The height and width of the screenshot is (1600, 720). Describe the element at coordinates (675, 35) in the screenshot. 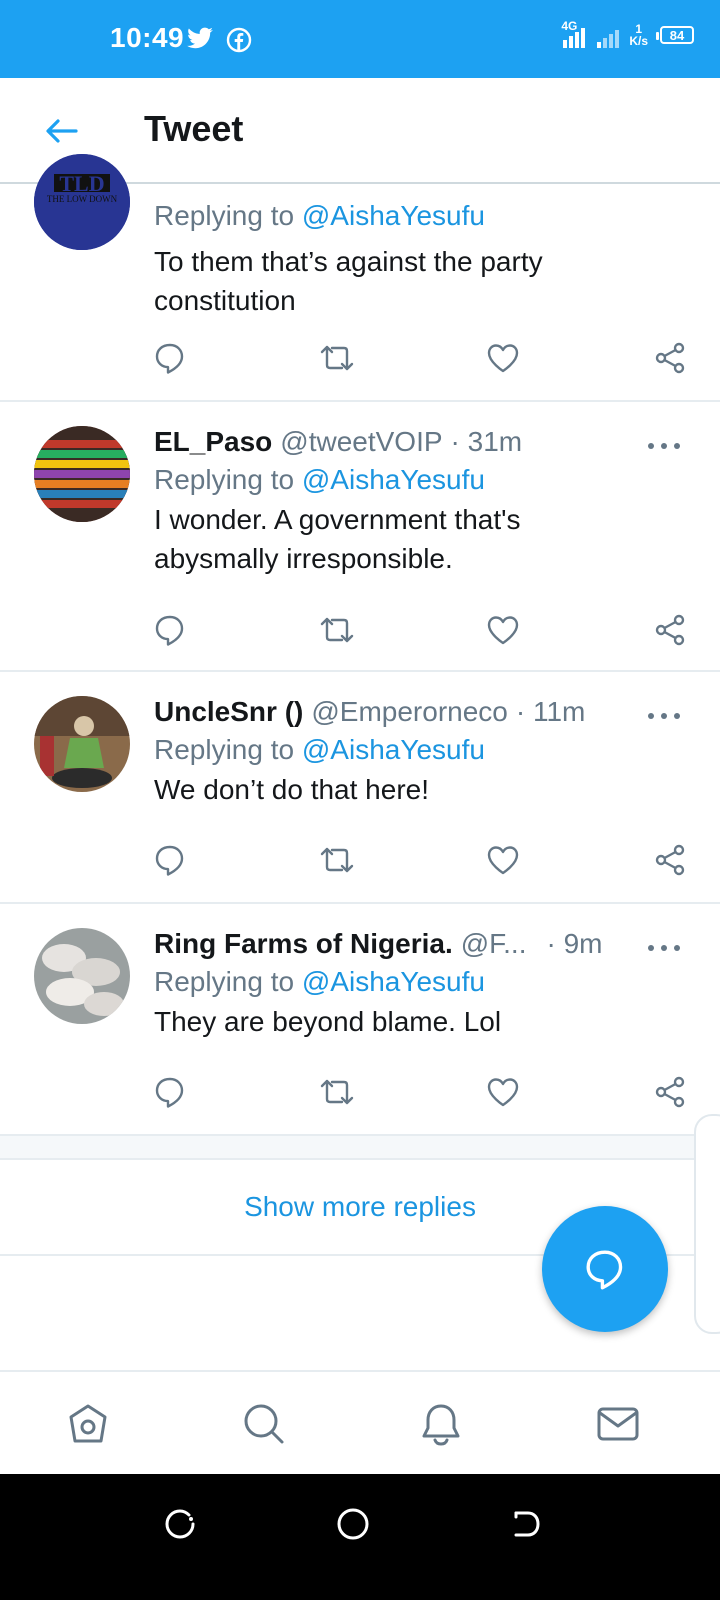

I see `battery-icon: 84` at that location.